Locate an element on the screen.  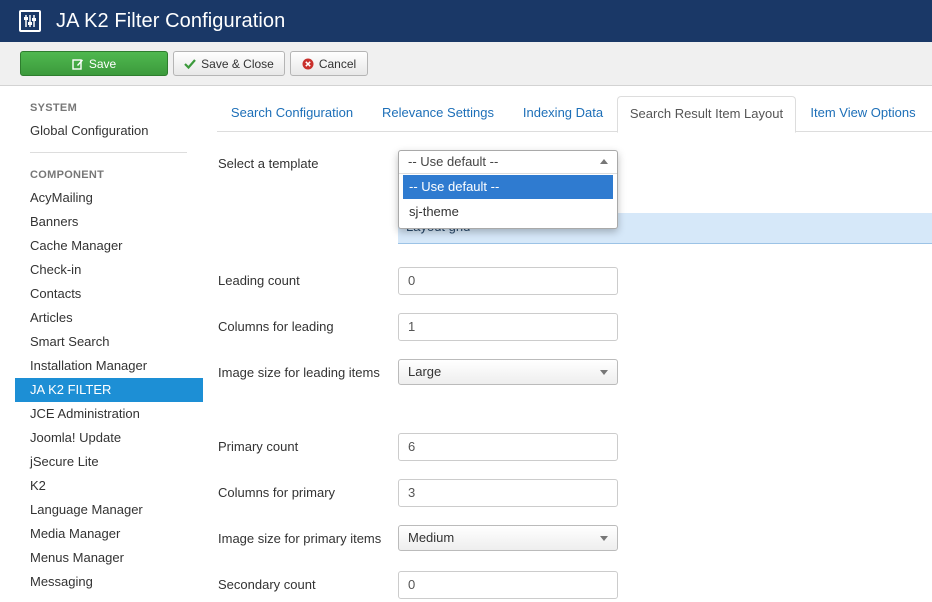
chevron-up-icon is located at coordinates (604, 161).